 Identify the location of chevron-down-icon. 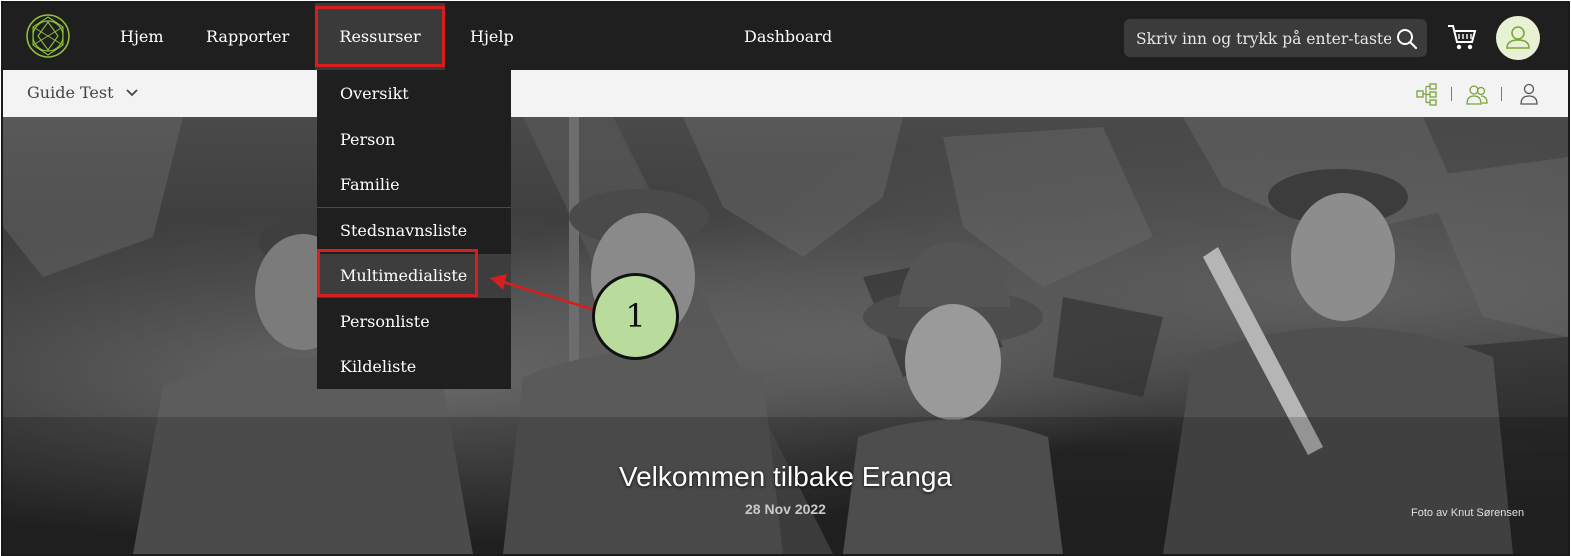
(132, 93).